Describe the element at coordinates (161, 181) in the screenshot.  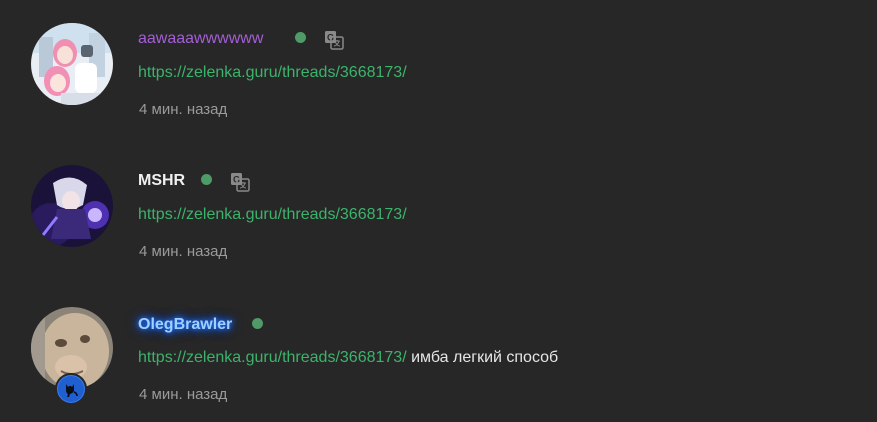
I see `username: MSHR` at that location.